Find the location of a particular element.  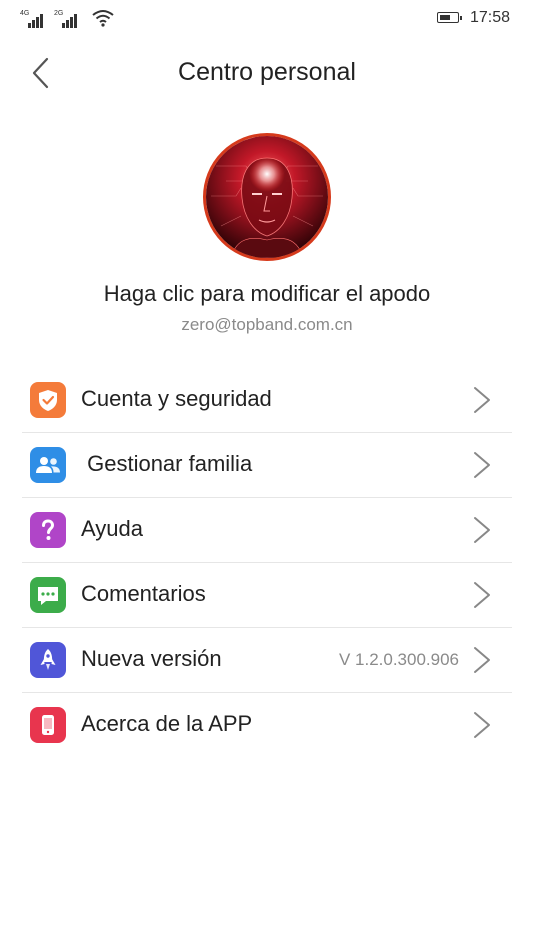

nickname-edit: Haga clic para modificar el apodo is located at coordinates (267, 294).